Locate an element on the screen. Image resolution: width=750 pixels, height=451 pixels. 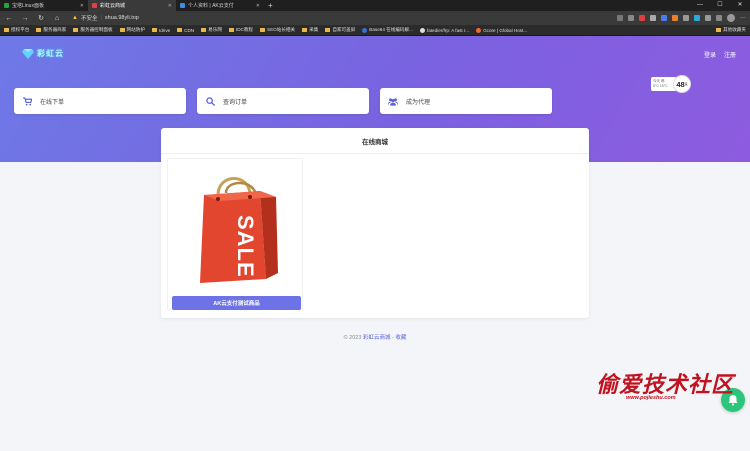
order-online-button: 在线下单 is located at coordinates (100, 101).